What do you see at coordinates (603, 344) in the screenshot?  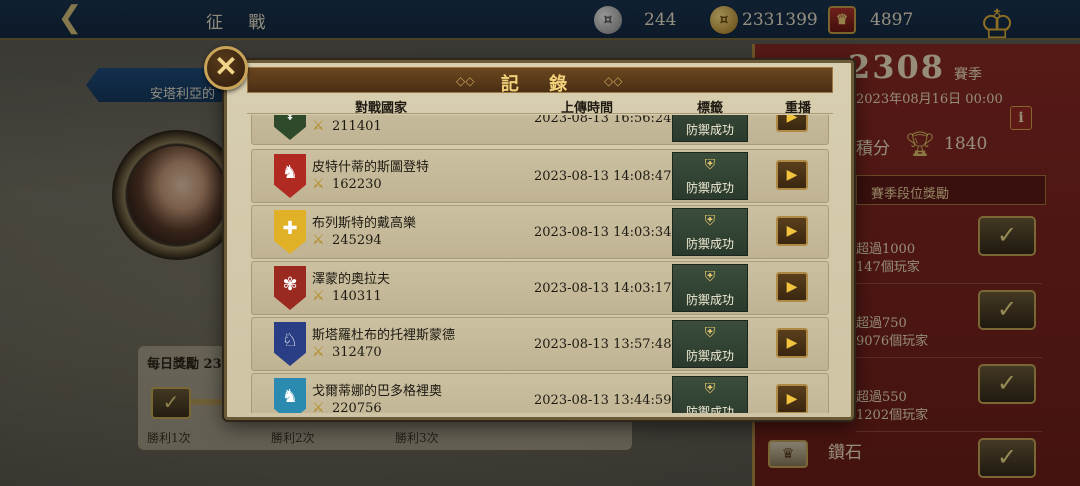 I see `upload-time: 2023-08-13 13:57:48` at bounding box center [603, 344].